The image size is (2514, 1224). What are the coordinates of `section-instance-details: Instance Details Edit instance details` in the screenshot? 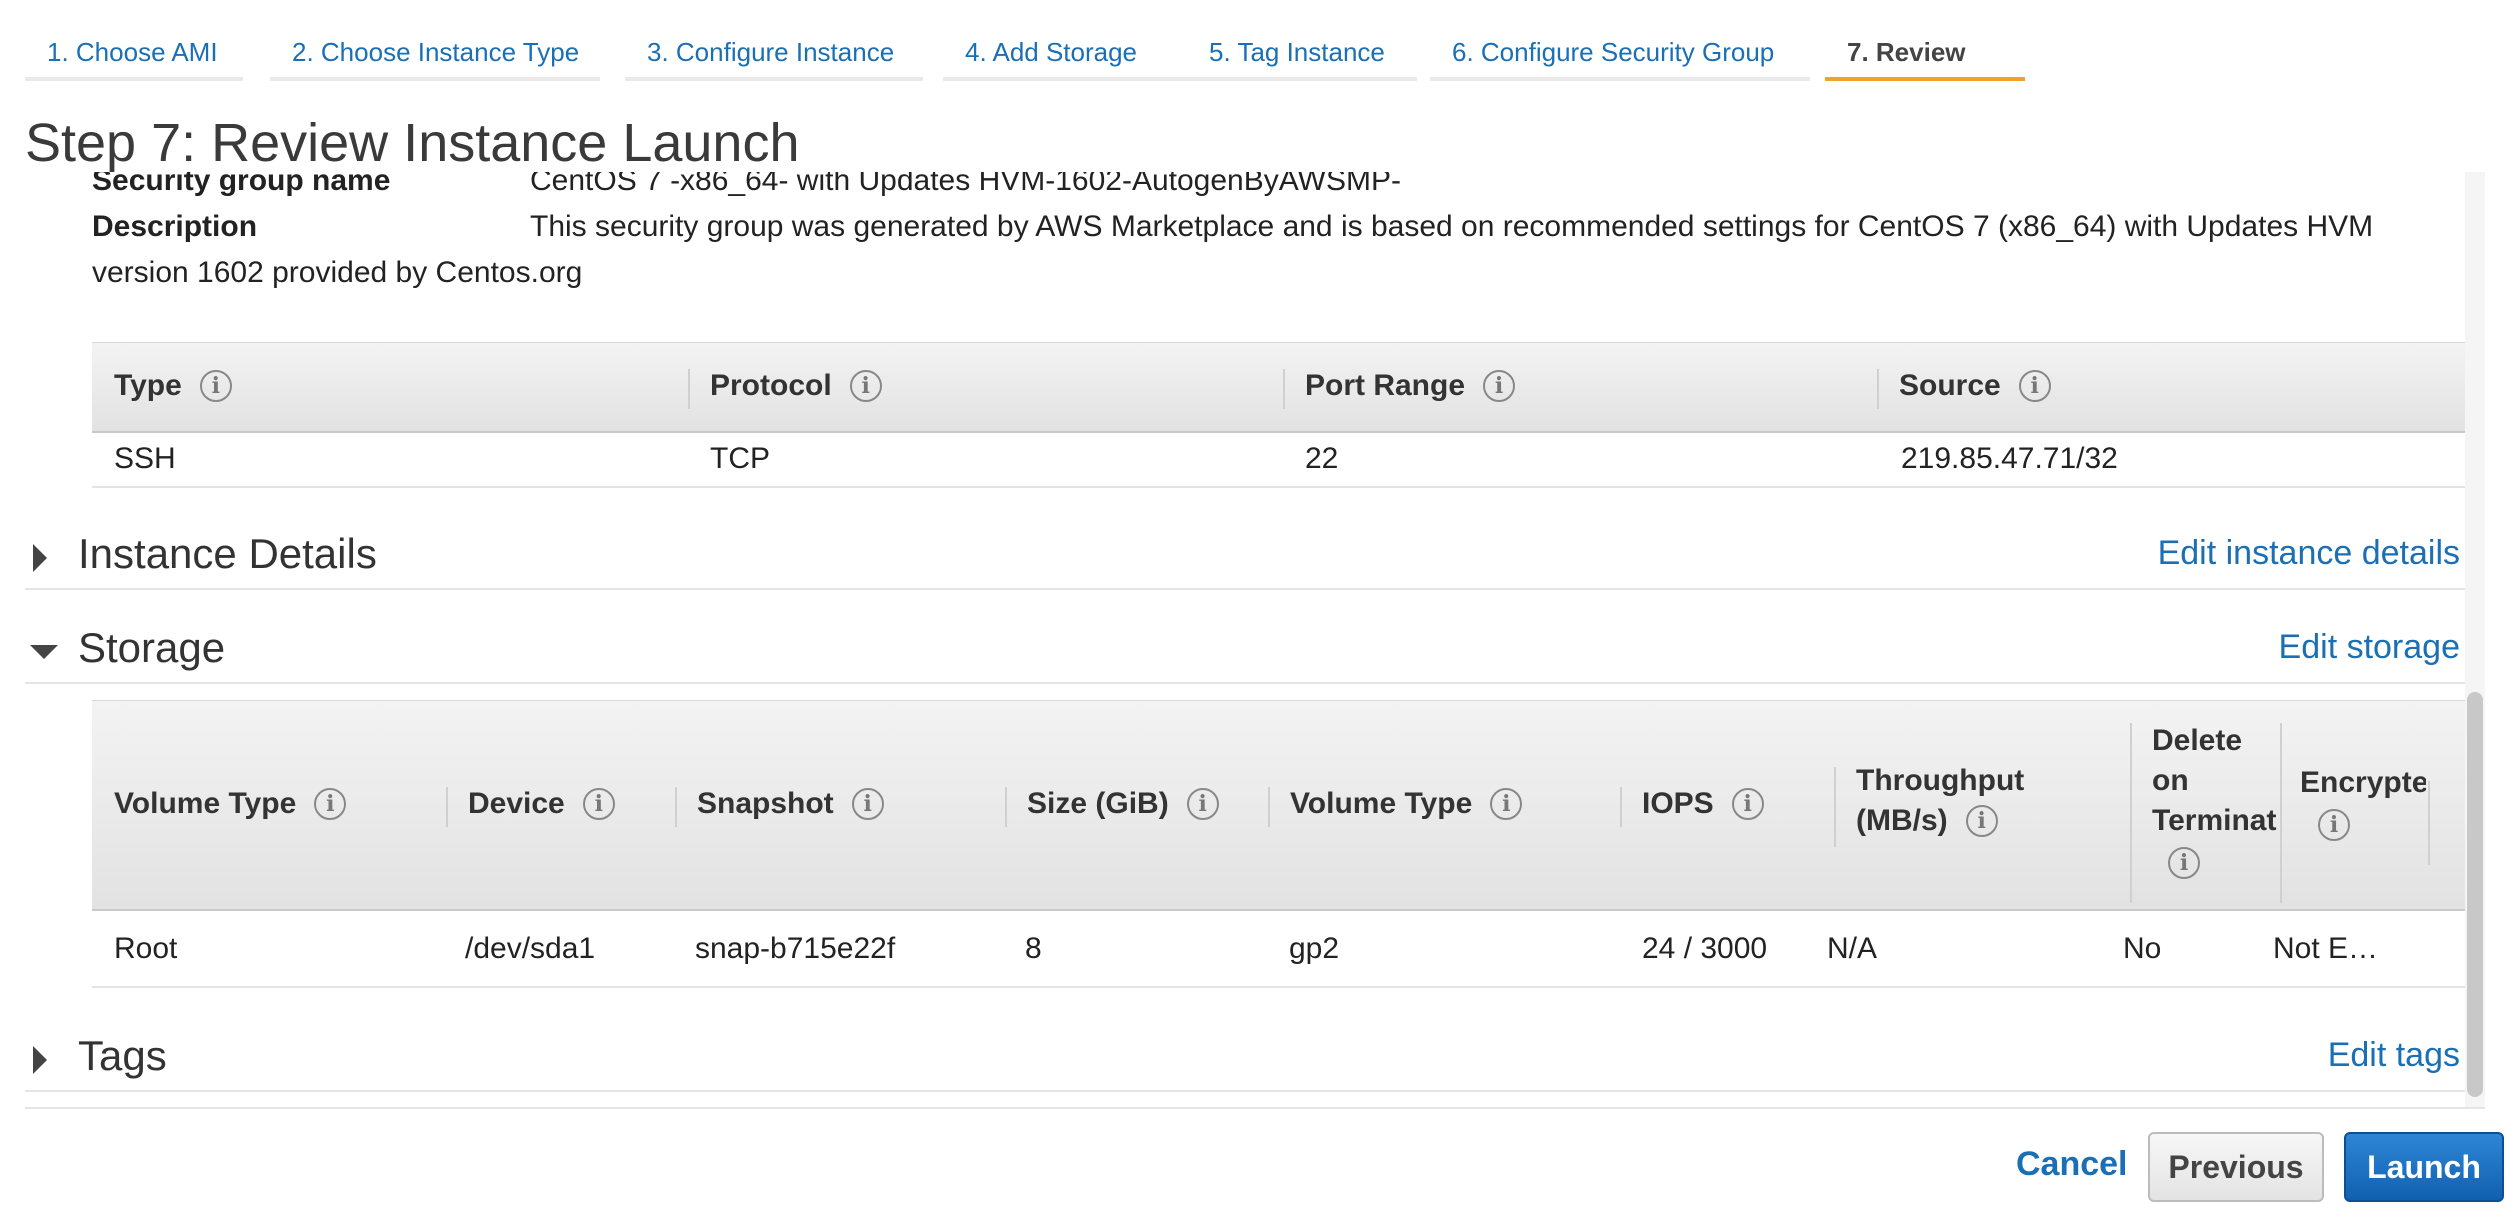 It's located at (1245, 559).